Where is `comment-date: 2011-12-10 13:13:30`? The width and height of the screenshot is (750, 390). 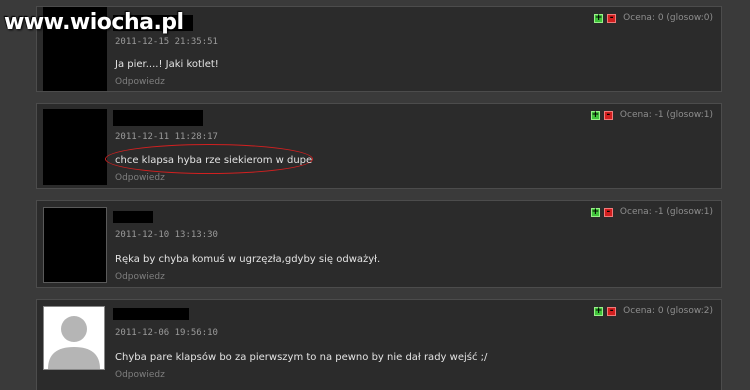
comment-date: 2011-12-10 13:13:30 is located at coordinates (166, 235).